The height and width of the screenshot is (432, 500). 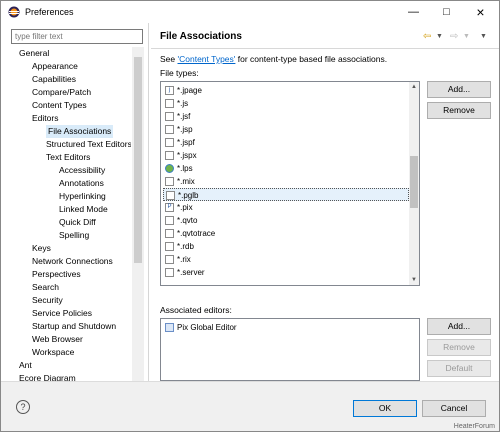 What do you see at coordinates (47, 376) in the screenshot?
I see `tree-item: Ecore Diagram` at bounding box center [47, 376].